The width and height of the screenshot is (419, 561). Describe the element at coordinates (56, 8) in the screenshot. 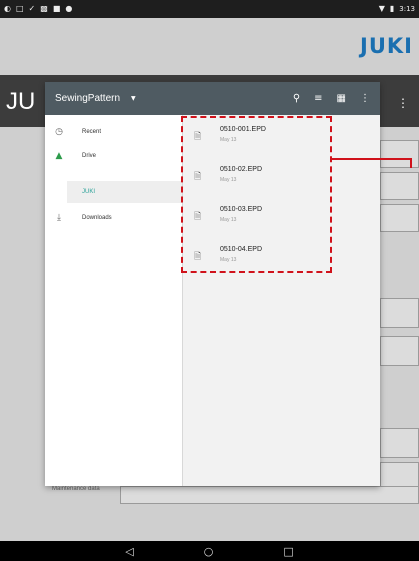

I see `box-icon: ■` at that location.